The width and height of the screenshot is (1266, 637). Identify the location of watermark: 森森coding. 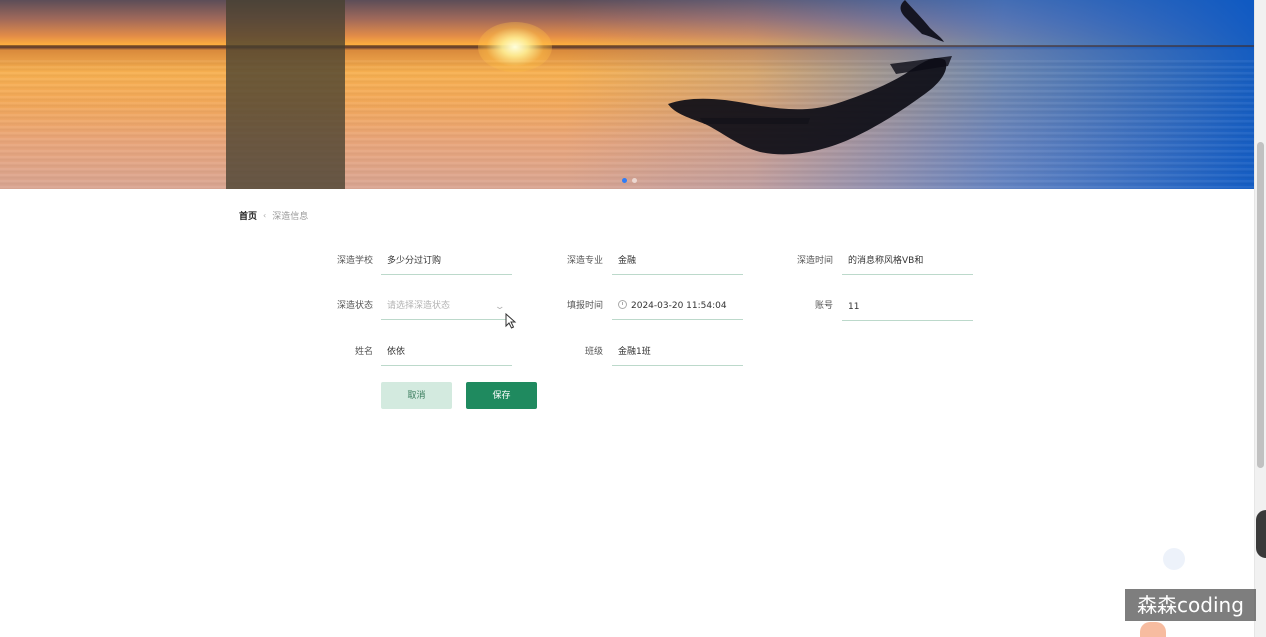
(1190, 605).